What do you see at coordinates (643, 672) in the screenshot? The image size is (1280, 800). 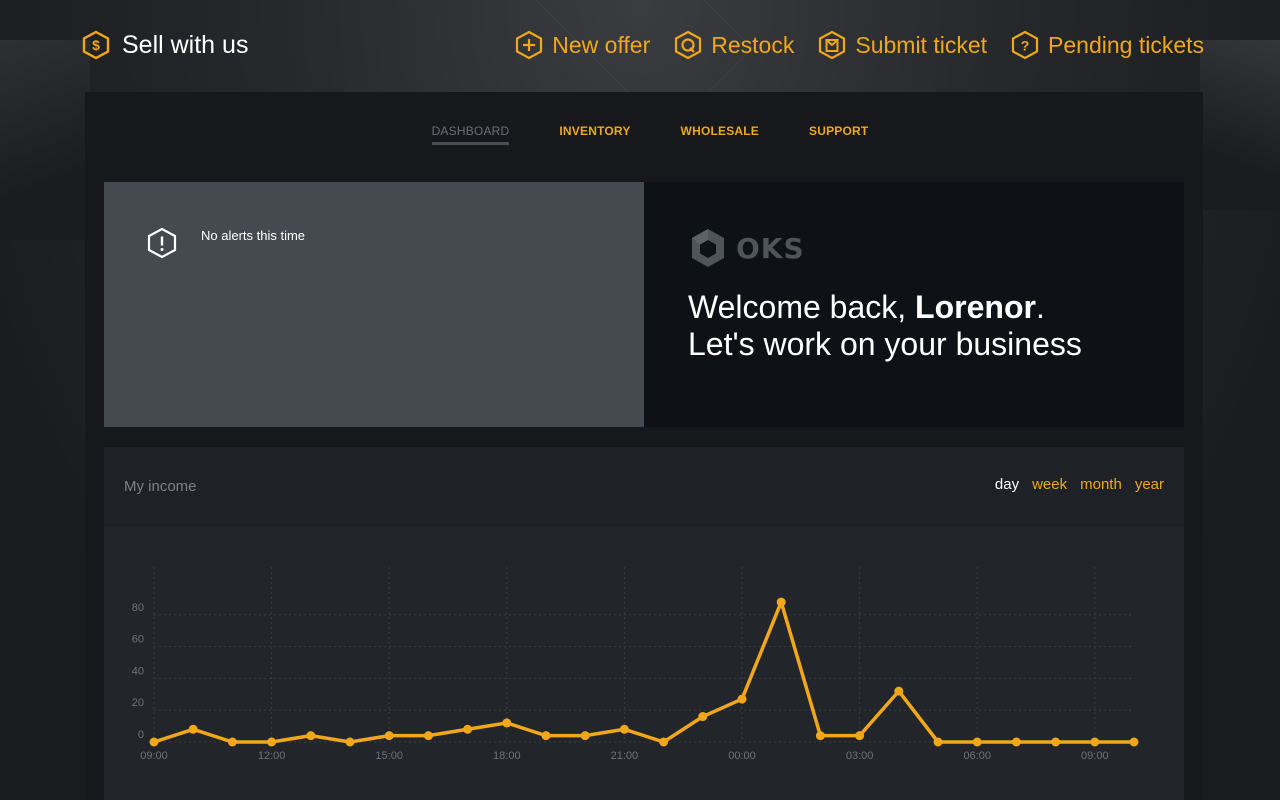 I see `income-series-line` at bounding box center [643, 672].